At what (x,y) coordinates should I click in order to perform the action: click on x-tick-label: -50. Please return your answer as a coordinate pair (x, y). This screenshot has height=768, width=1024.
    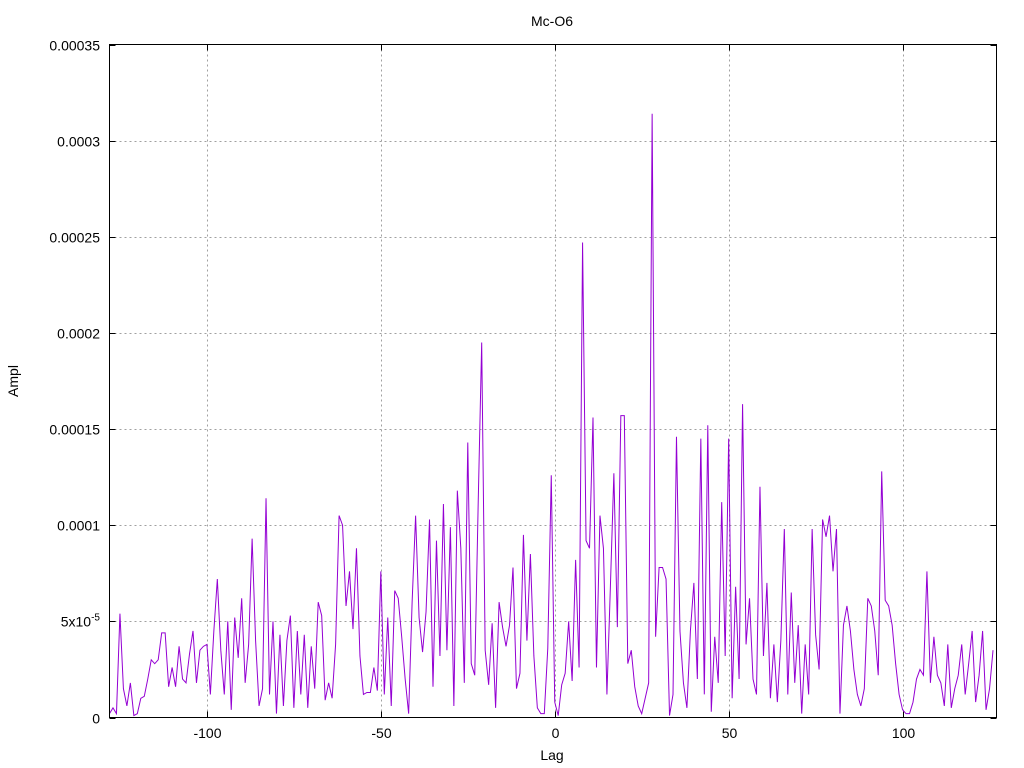
    Looking at the image, I should click on (381, 733).